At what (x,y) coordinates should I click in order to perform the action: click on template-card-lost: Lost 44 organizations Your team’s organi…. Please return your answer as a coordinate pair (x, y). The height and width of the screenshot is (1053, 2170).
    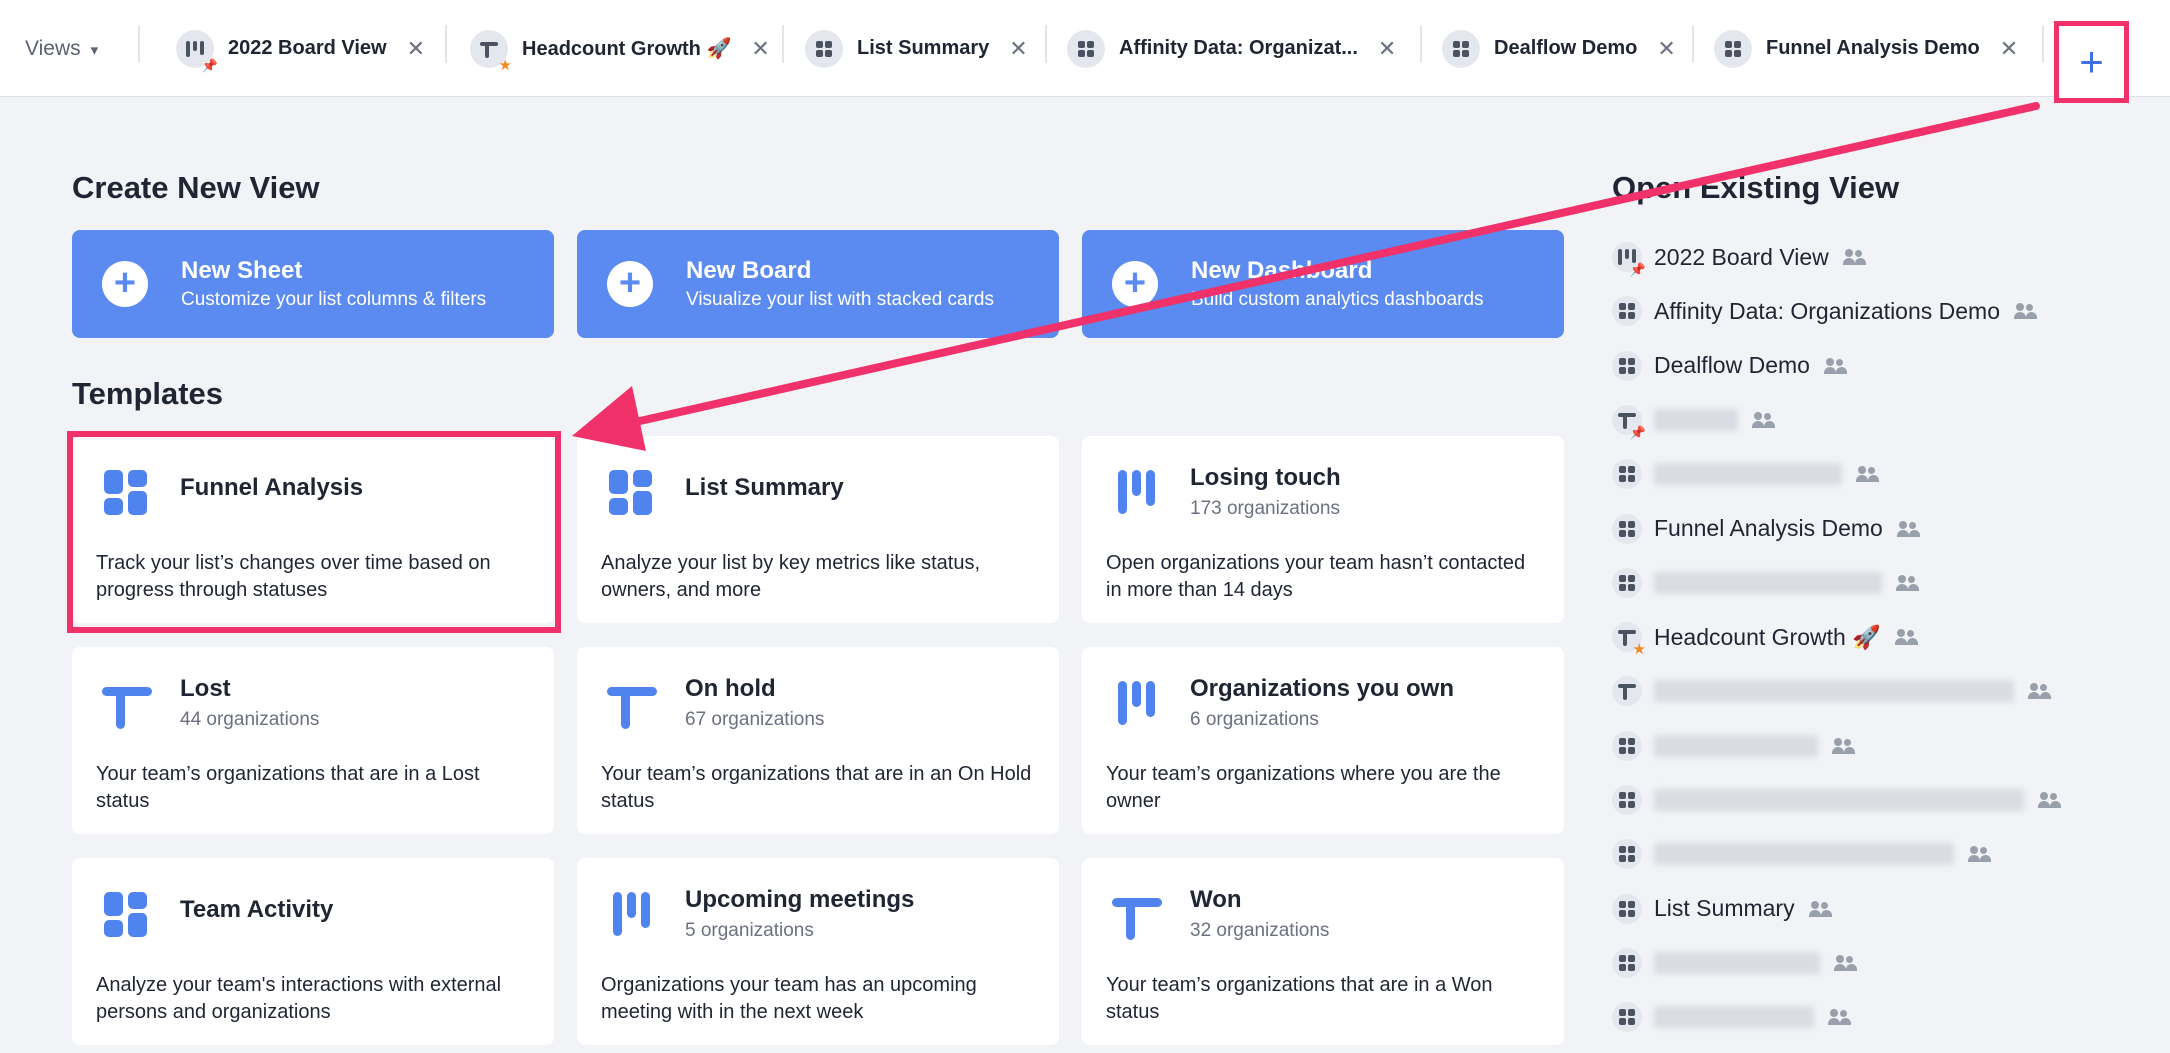
    Looking at the image, I should click on (313, 740).